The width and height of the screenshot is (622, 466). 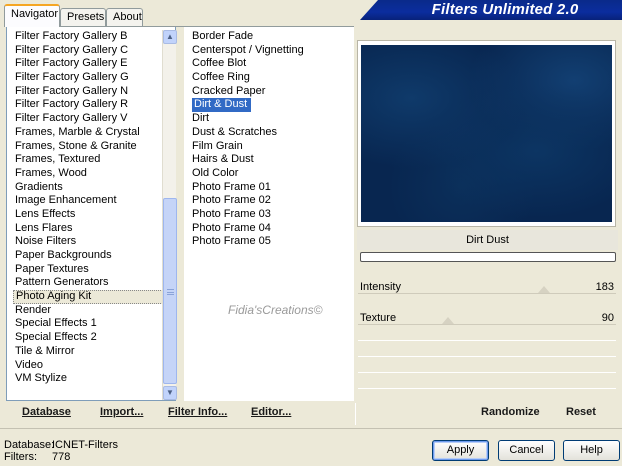 What do you see at coordinates (88, 324) in the screenshot?
I see `category-item: Special Effects 1` at bounding box center [88, 324].